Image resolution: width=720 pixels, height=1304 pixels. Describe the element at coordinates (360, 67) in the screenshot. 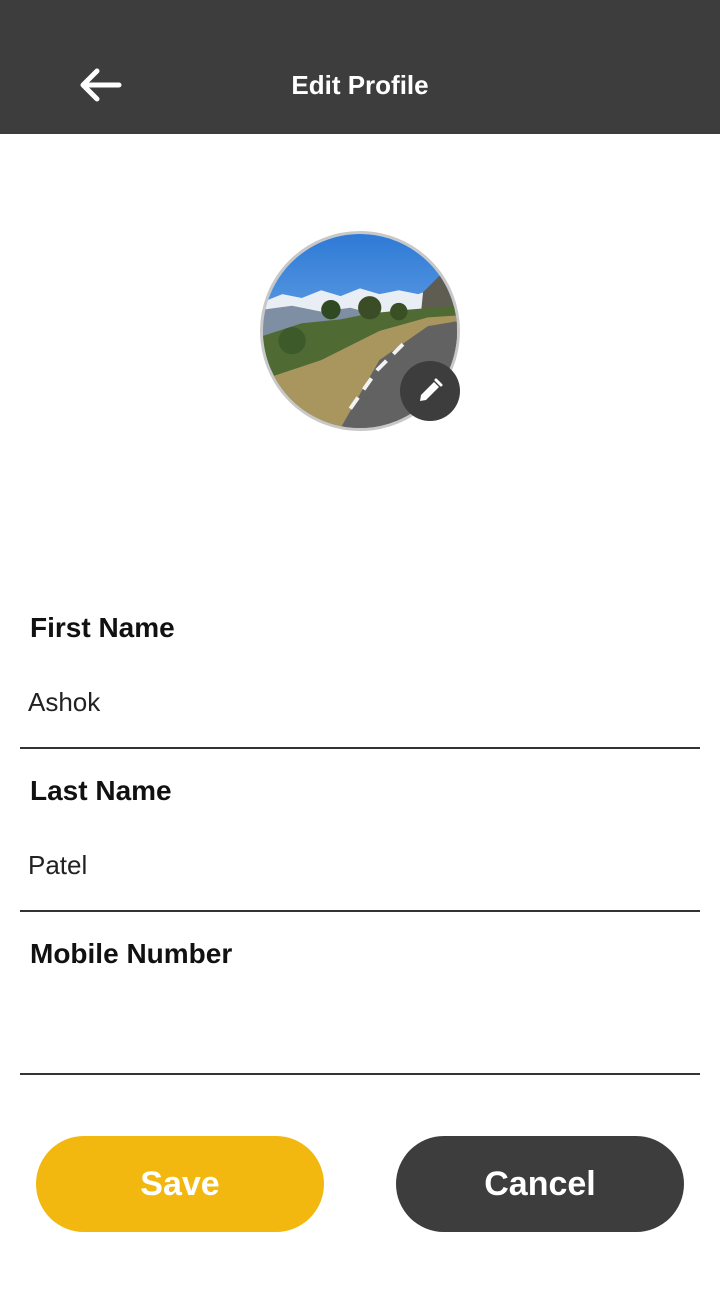

I see `app-bar: Edit Profile` at that location.